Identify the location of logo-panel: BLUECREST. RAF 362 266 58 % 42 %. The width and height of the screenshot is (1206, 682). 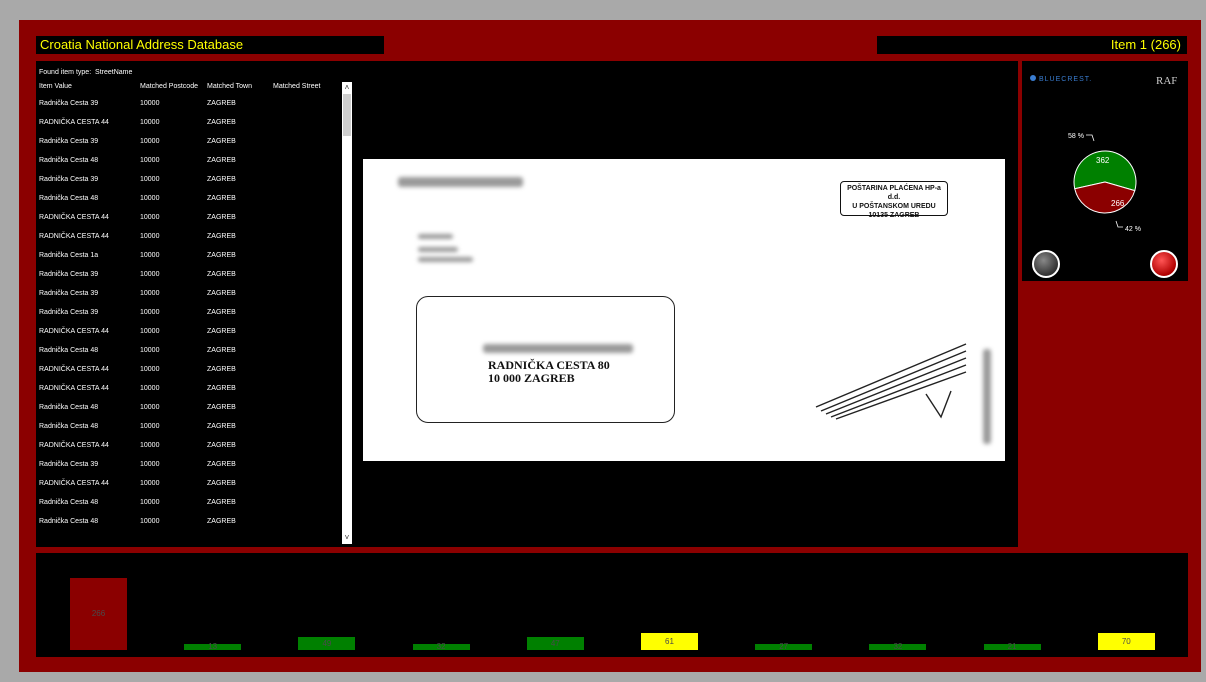
(1105, 171).